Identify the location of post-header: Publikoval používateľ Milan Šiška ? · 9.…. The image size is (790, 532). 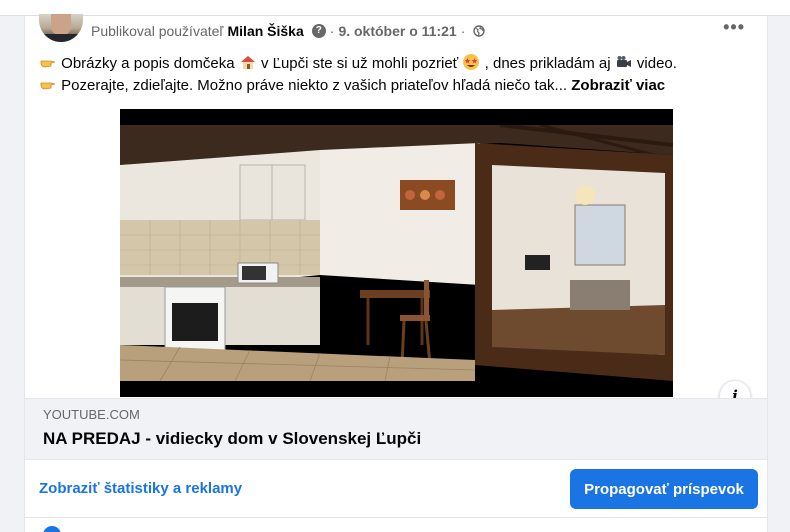
(288, 31).